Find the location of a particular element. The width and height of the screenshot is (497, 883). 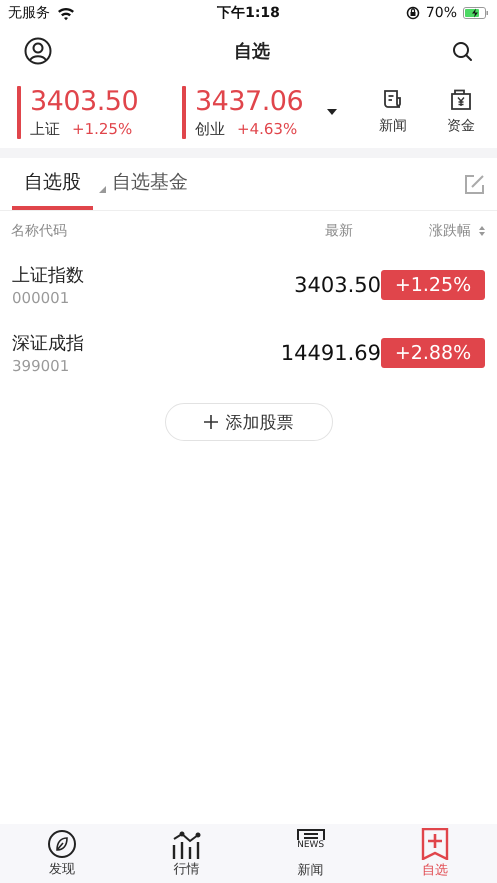

index-value: 3403.50 is located at coordinates (84, 102).